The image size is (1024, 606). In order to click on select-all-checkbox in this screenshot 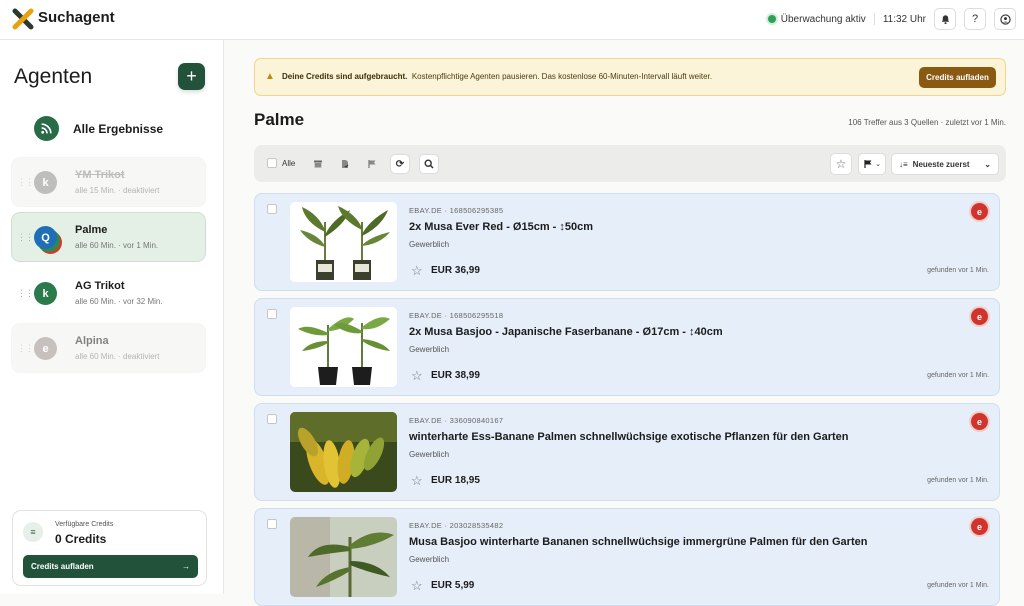, I will do `click(272, 163)`.